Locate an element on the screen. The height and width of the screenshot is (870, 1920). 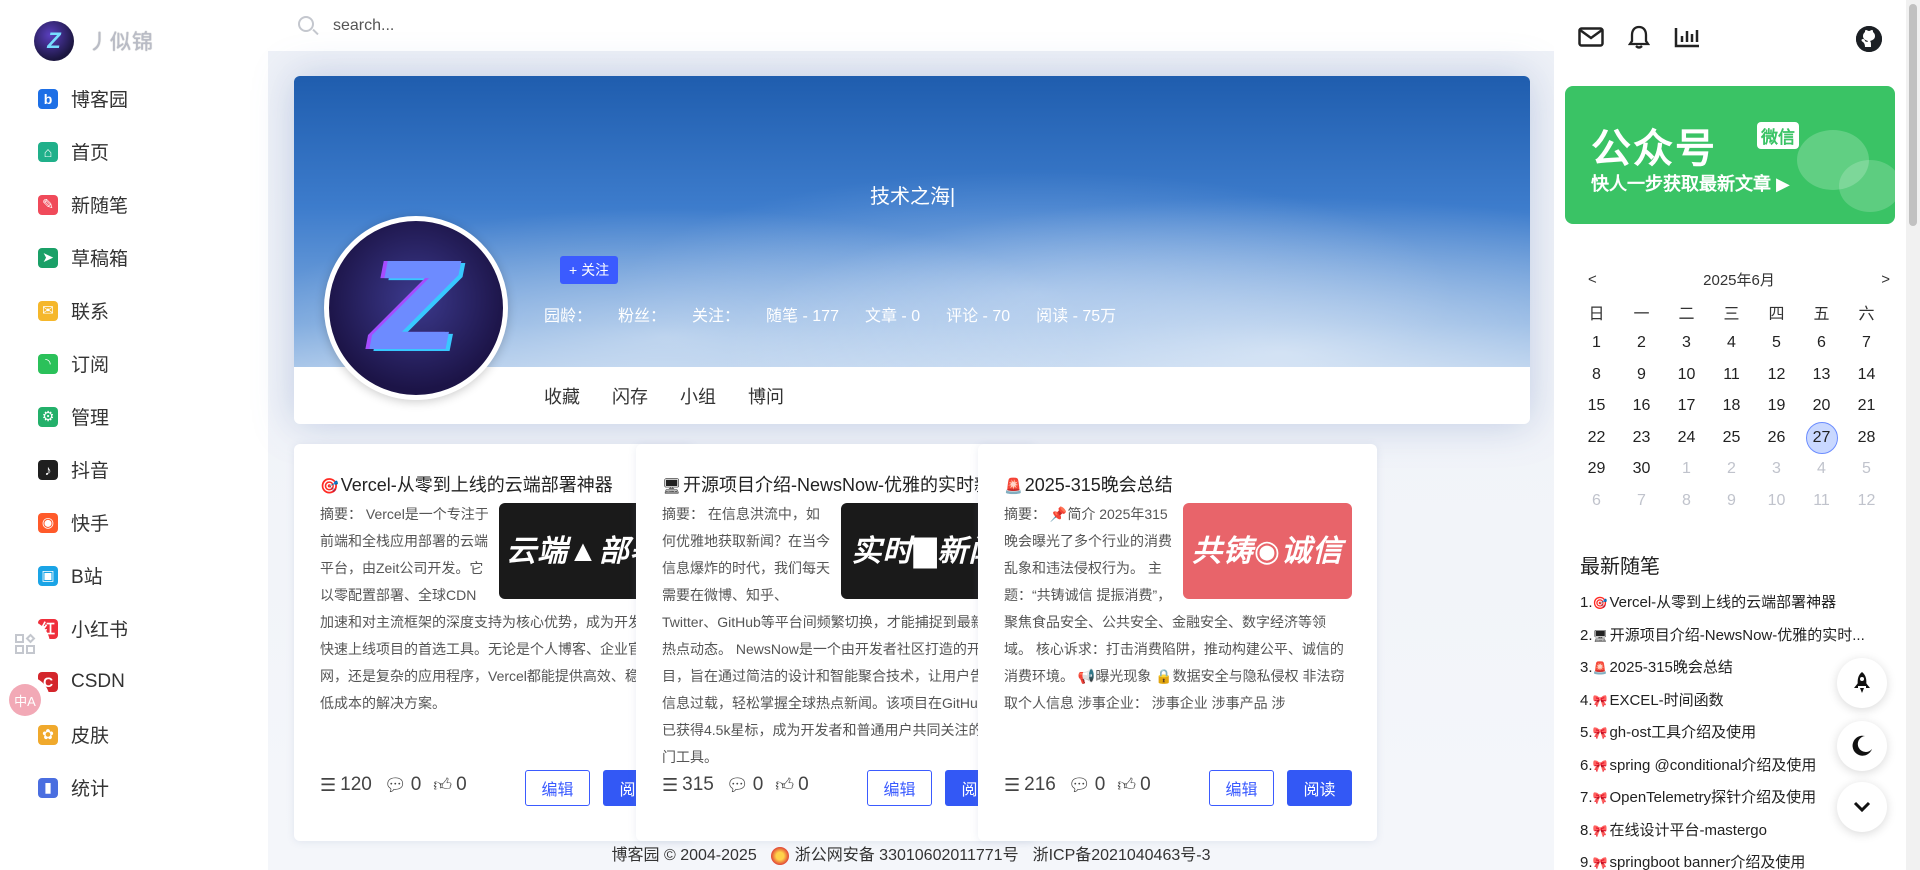
scrollbar-thumb is located at coordinates (1913, 115).